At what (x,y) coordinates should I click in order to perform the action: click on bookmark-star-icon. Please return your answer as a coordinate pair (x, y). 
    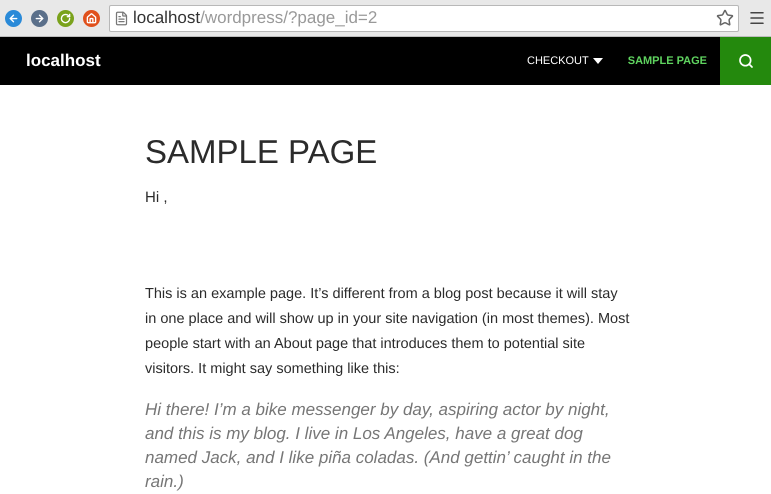
    Looking at the image, I should click on (725, 18).